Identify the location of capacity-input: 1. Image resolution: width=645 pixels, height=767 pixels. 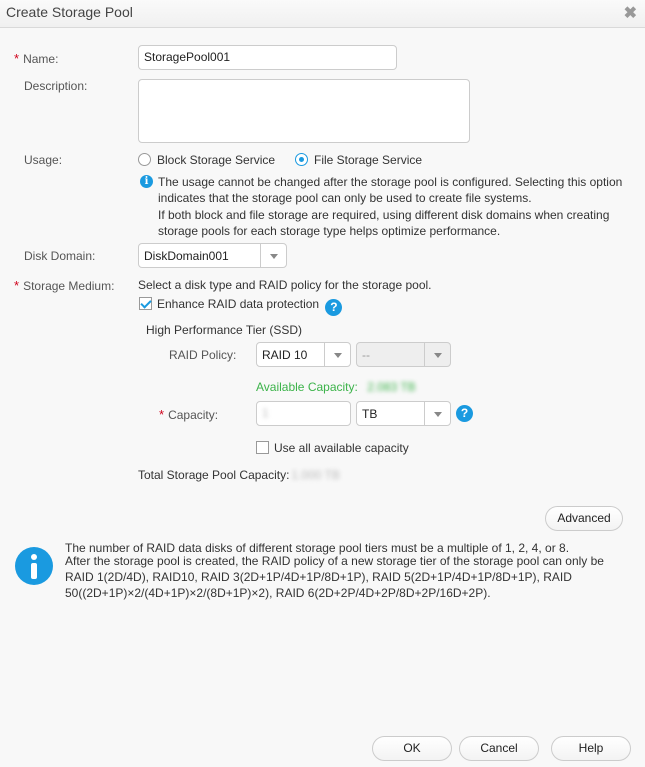
(303, 413).